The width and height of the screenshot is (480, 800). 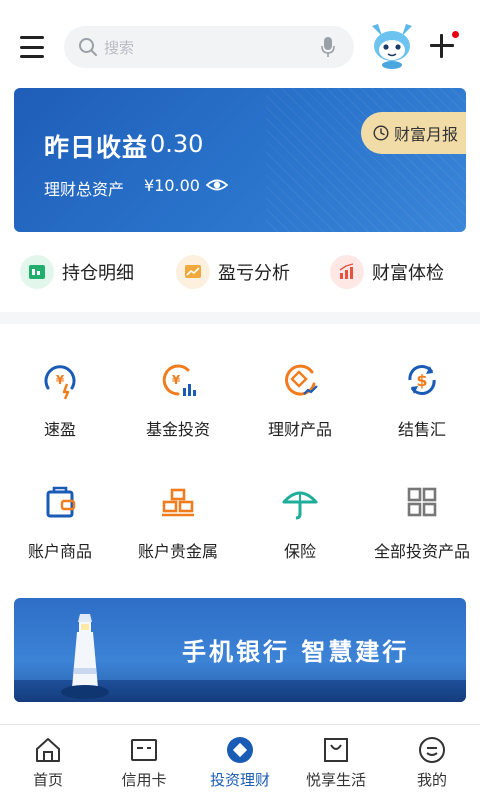 I want to click on holdings-icon, so click(x=37, y=272).